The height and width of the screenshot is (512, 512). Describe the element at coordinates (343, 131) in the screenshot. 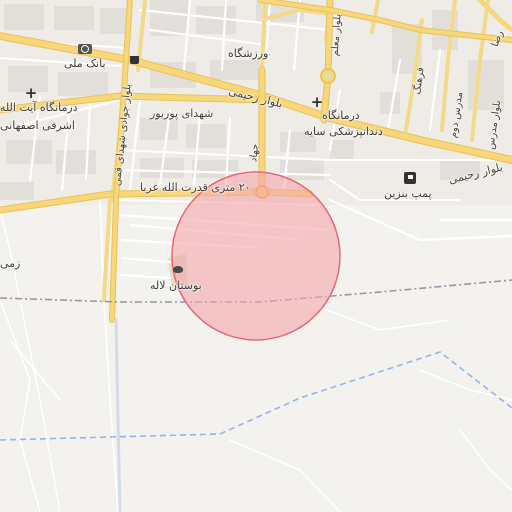

I see `label-clinic-dental-2: دندانپزشکی سایه` at that location.